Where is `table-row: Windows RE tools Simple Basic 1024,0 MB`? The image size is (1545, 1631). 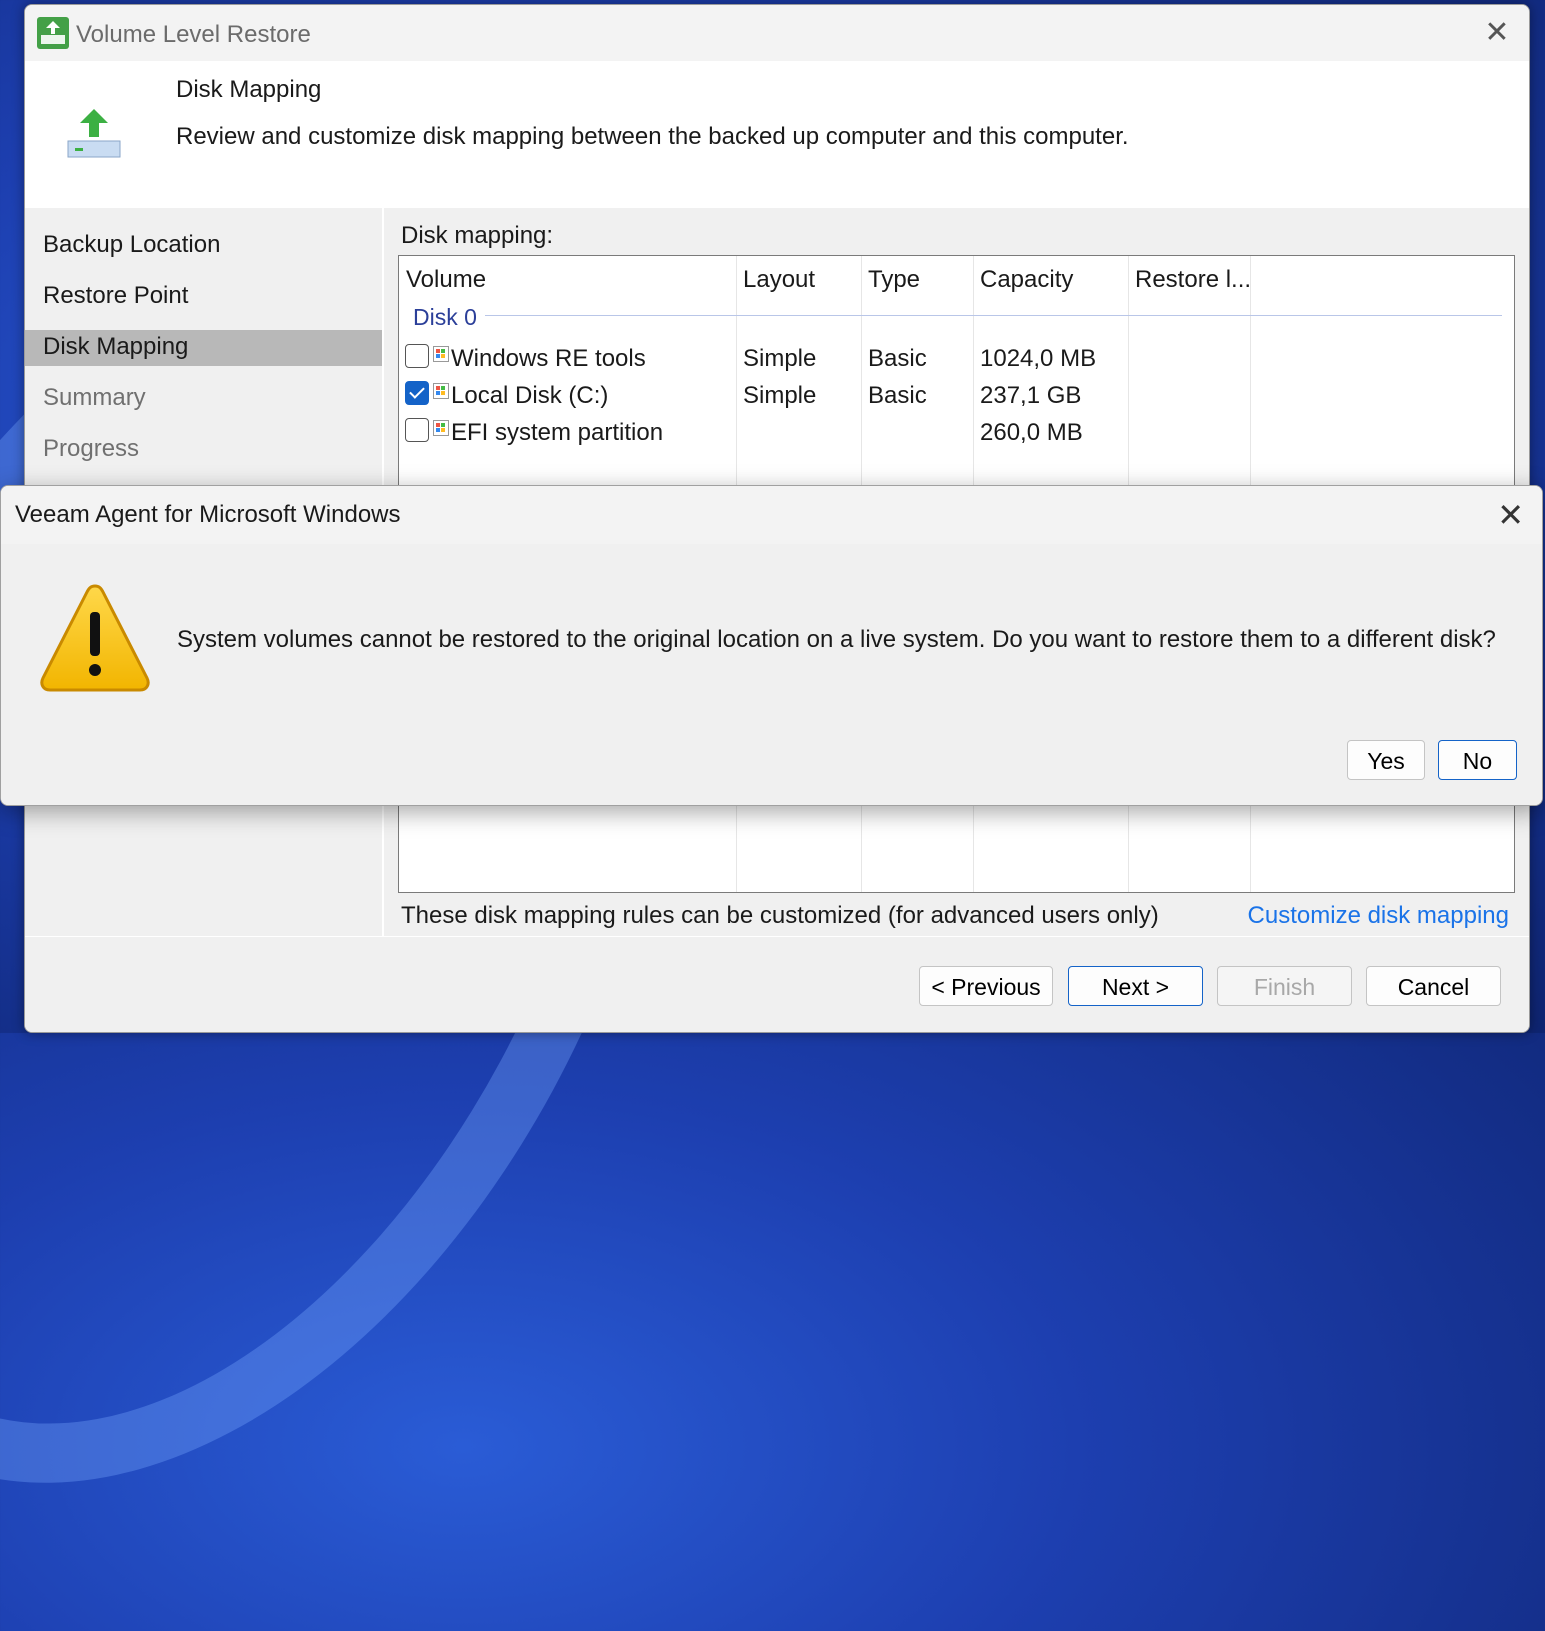
table-row: Windows RE tools Simple Basic 1024,0 MB is located at coordinates (956, 358).